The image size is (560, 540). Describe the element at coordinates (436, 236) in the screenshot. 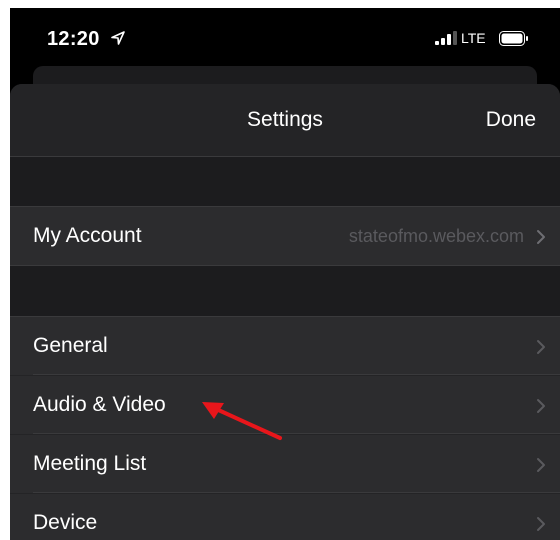

I see `account-domain: stateofmo.webex.com` at that location.